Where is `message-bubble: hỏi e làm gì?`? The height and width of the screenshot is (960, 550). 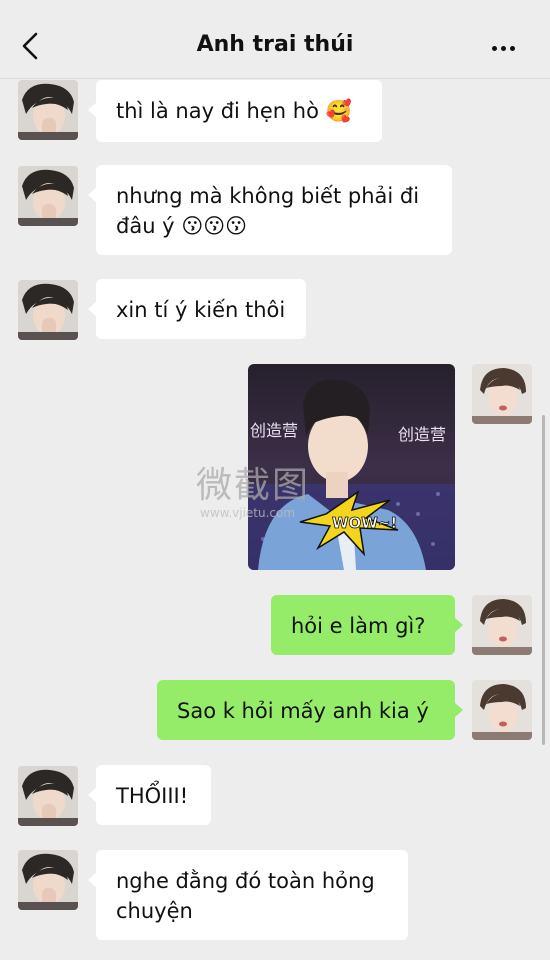 message-bubble: hỏi e làm gì? is located at coordinates (367, 625).